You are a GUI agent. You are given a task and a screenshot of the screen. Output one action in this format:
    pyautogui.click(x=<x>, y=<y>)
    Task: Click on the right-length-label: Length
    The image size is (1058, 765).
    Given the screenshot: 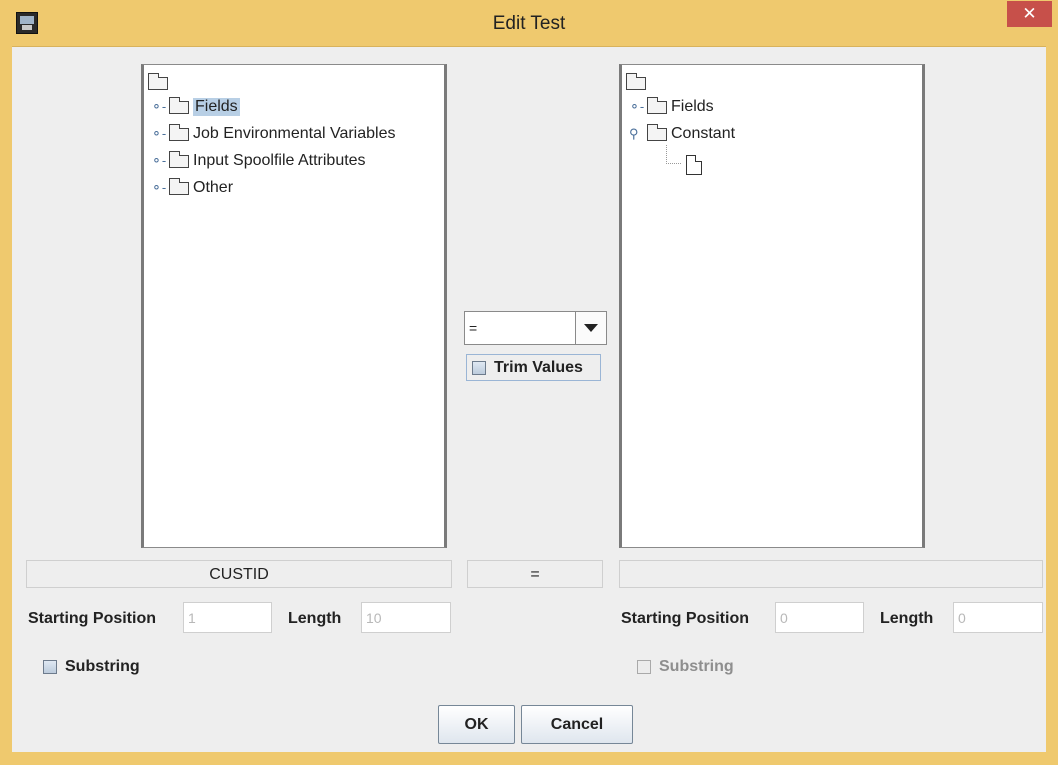 What is the action you would take?
    pyautogui.click(x=907, y=618)
    